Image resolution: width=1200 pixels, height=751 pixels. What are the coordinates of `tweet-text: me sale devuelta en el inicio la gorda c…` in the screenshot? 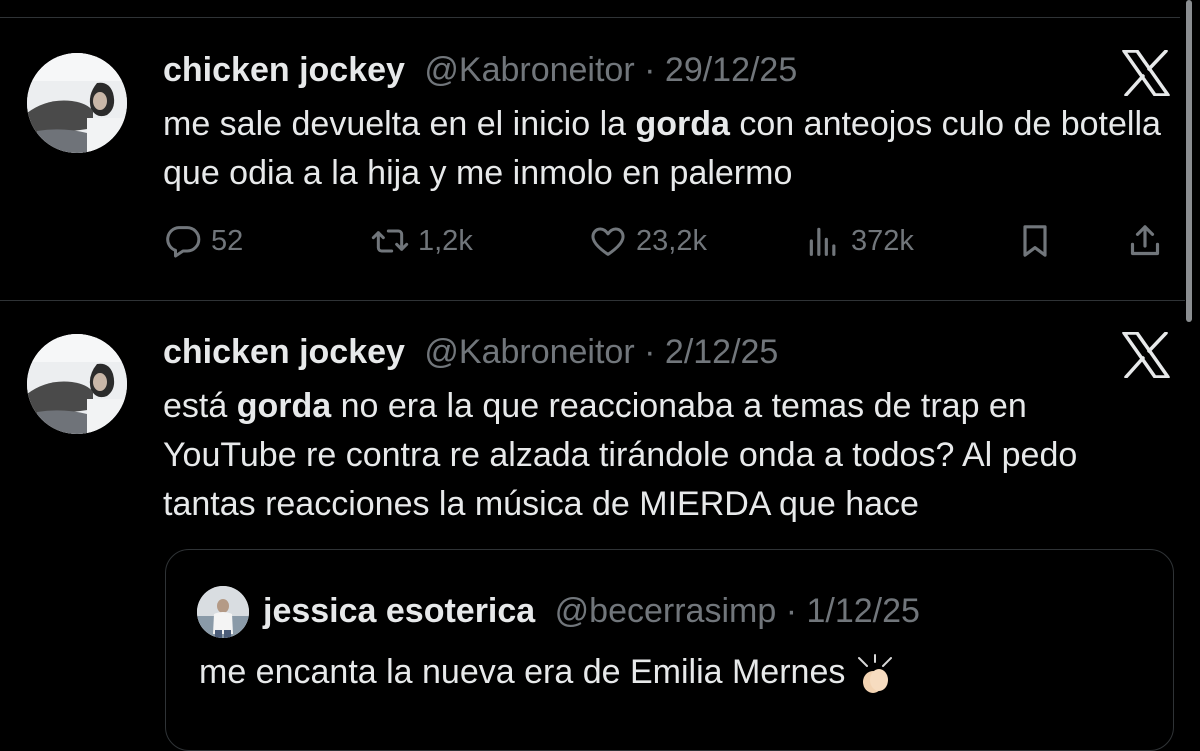 It's located at (663, 149).